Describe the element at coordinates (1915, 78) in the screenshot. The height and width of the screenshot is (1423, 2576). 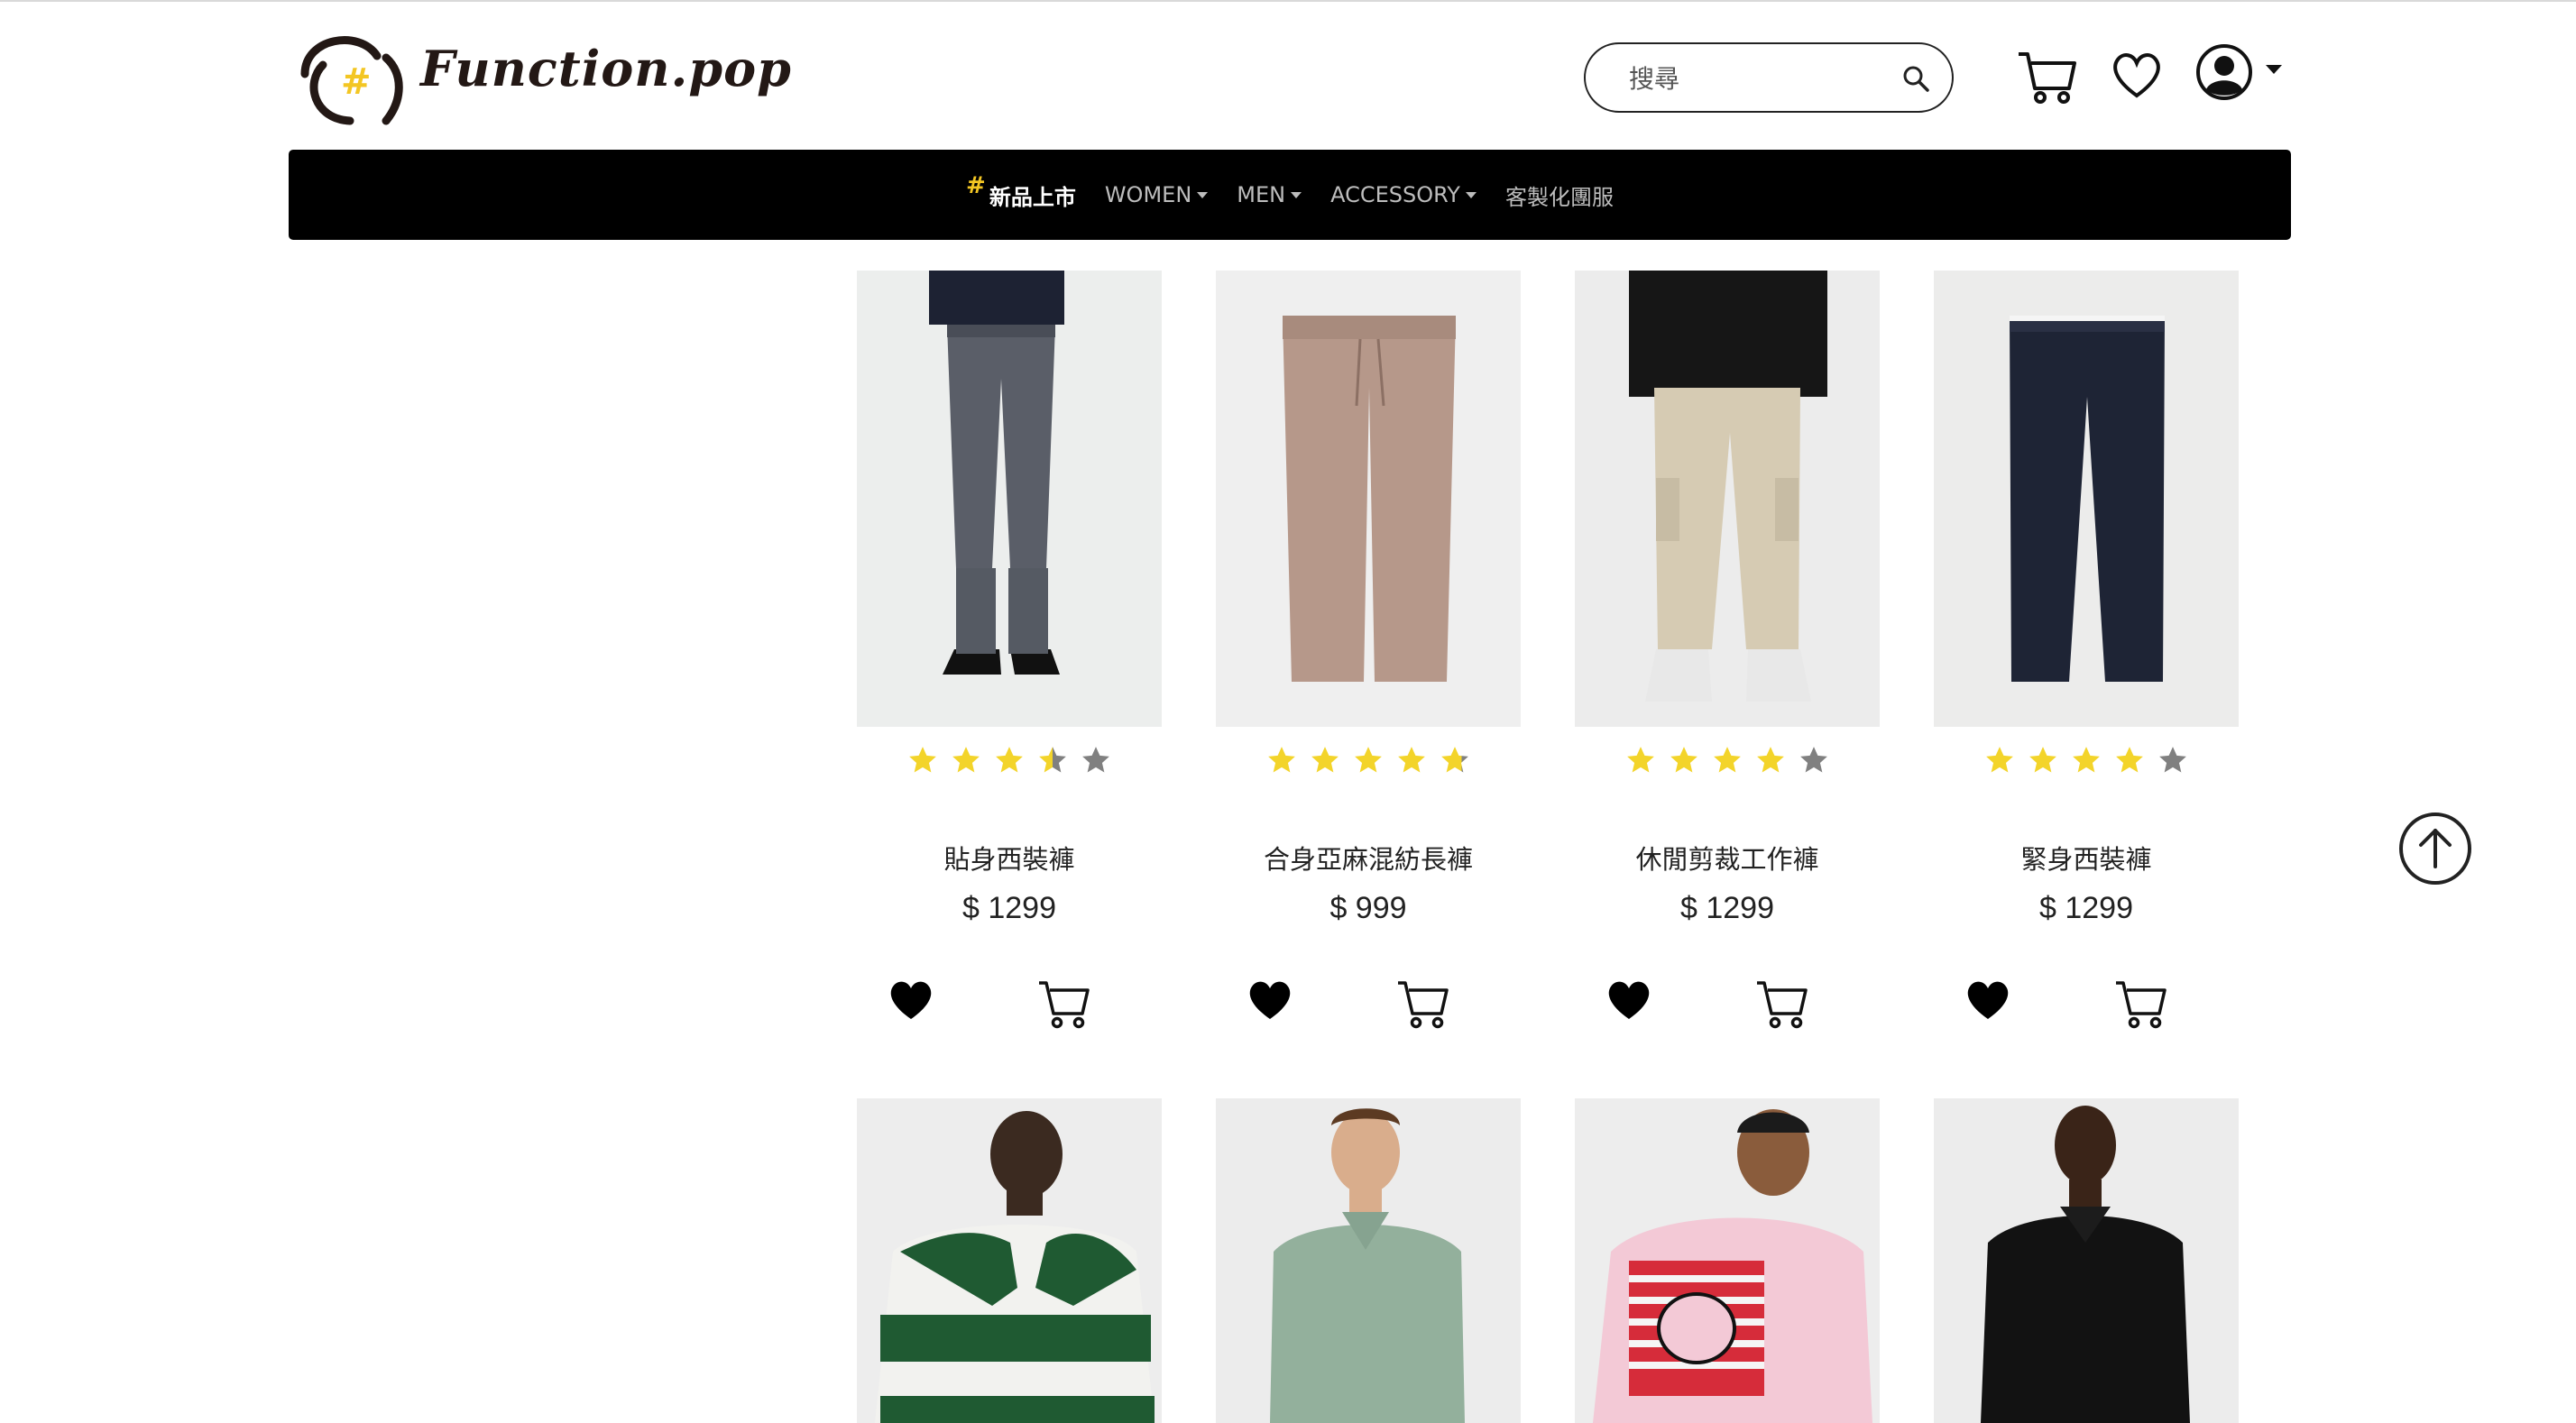
I see `search-icon` at that location.